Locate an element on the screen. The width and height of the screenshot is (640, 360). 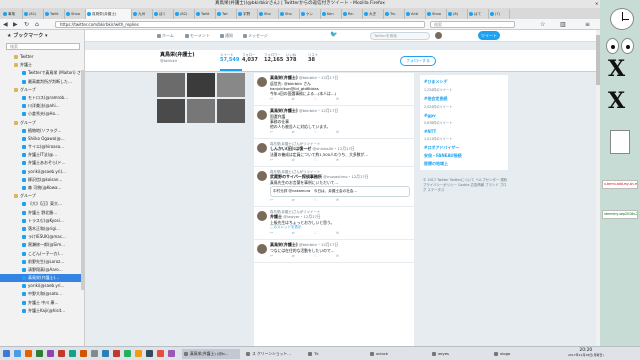
profile-stat: ツイート 57,549 is located at coordinates (231, 61).